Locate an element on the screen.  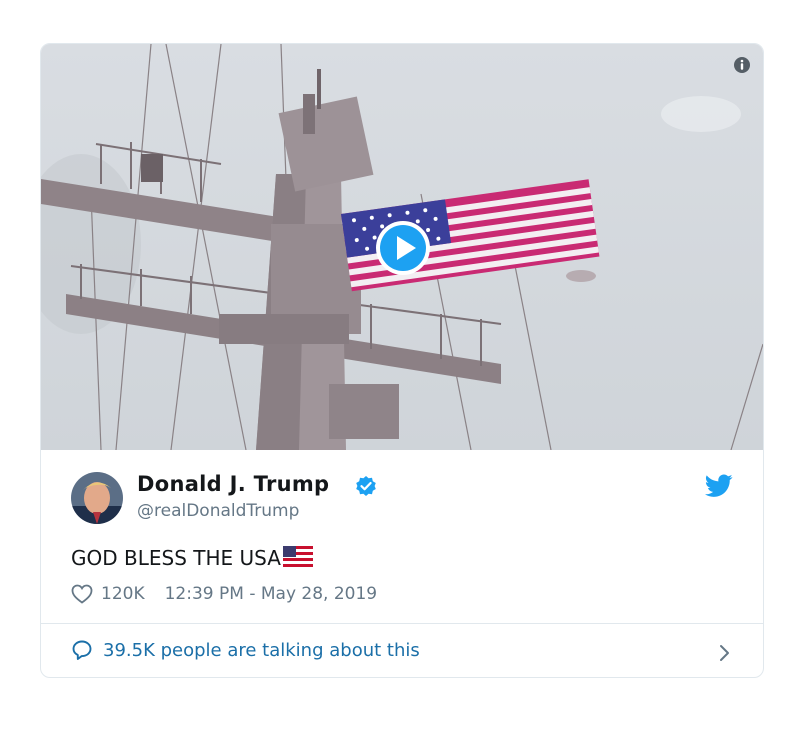
info-icon is located at coordinates (742, 65).